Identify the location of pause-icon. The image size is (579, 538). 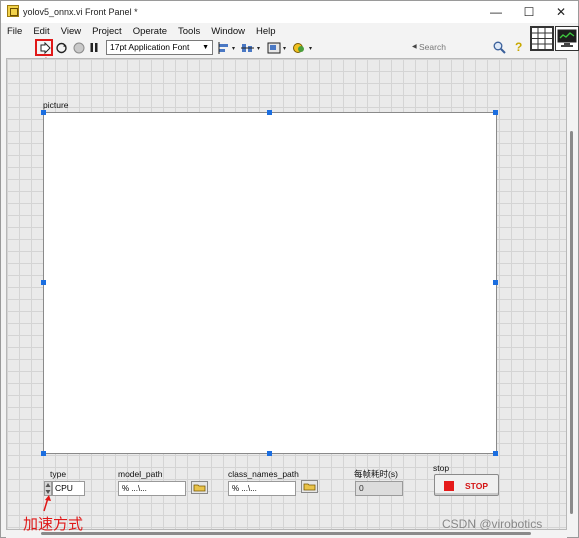
(94, 47).